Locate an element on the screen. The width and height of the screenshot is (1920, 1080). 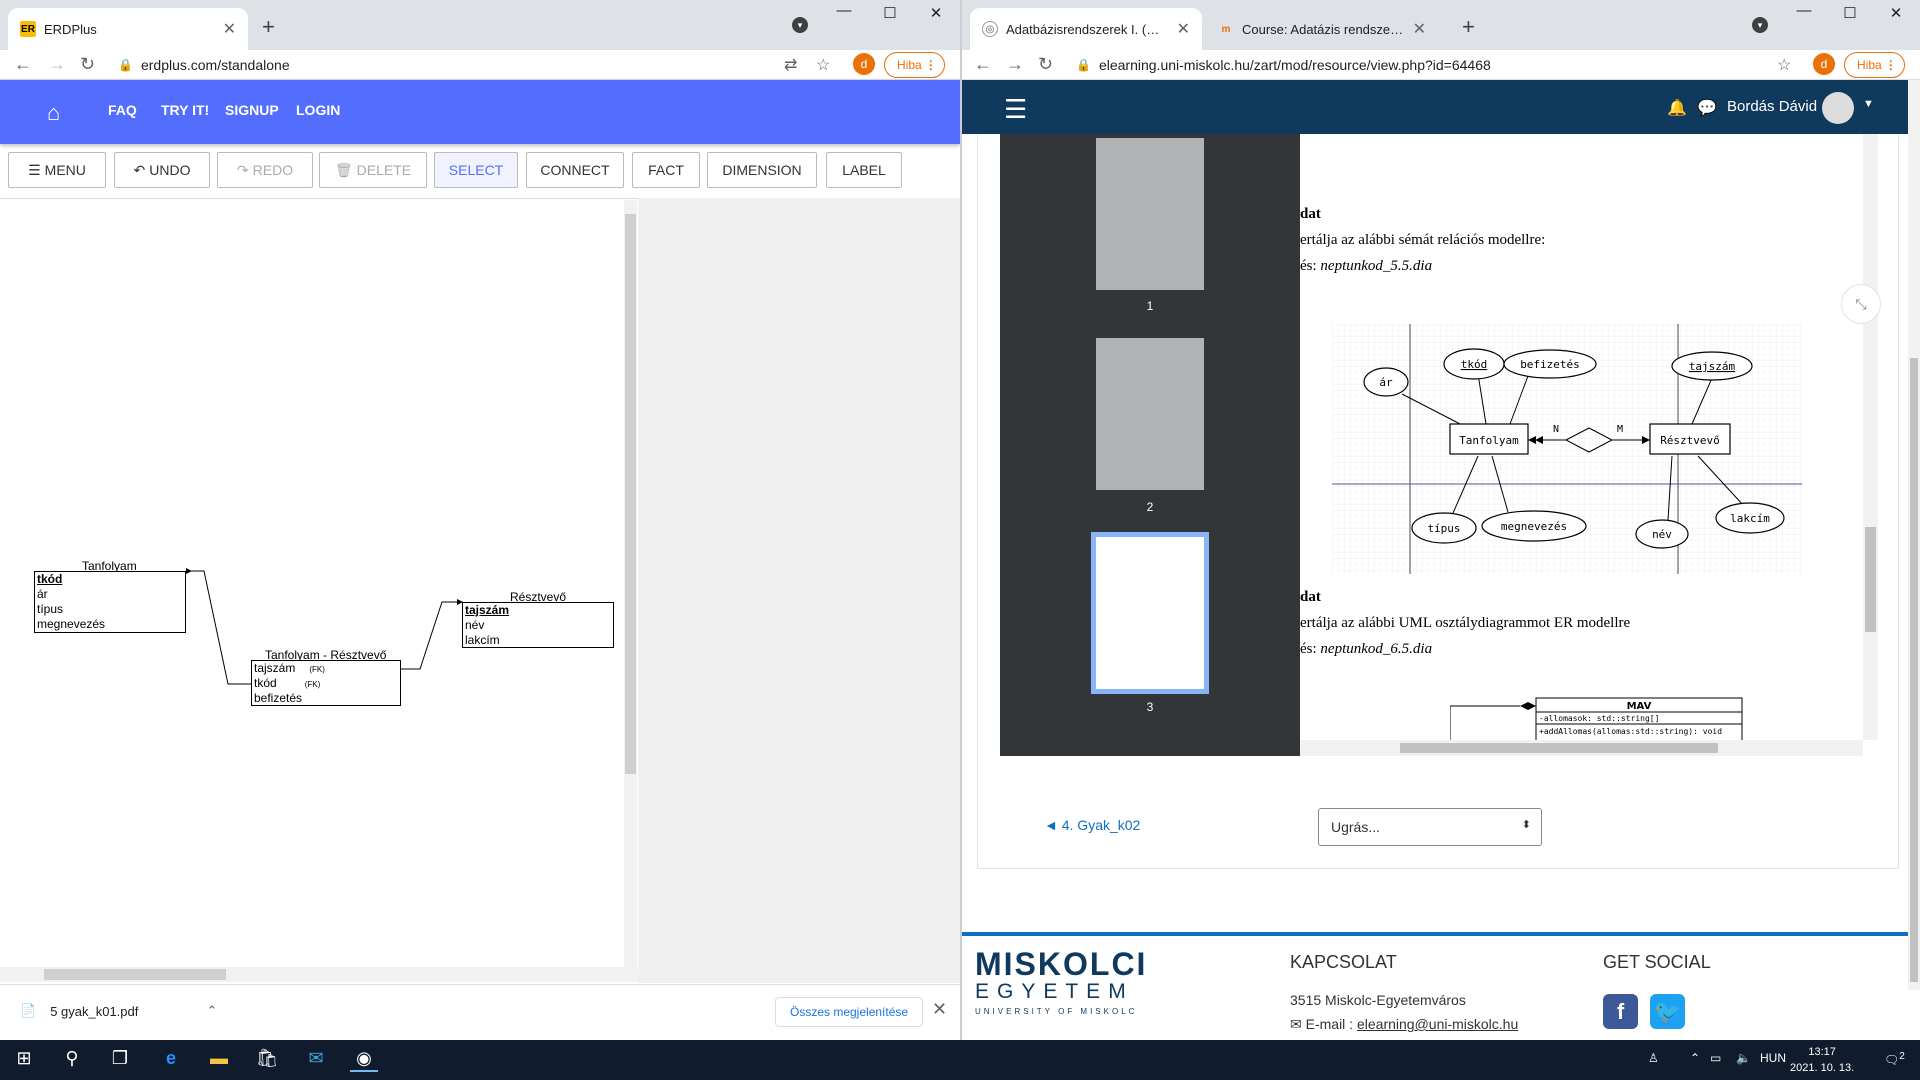
delete-button: 🗑 DELETE is located at coordinates (373, 170).